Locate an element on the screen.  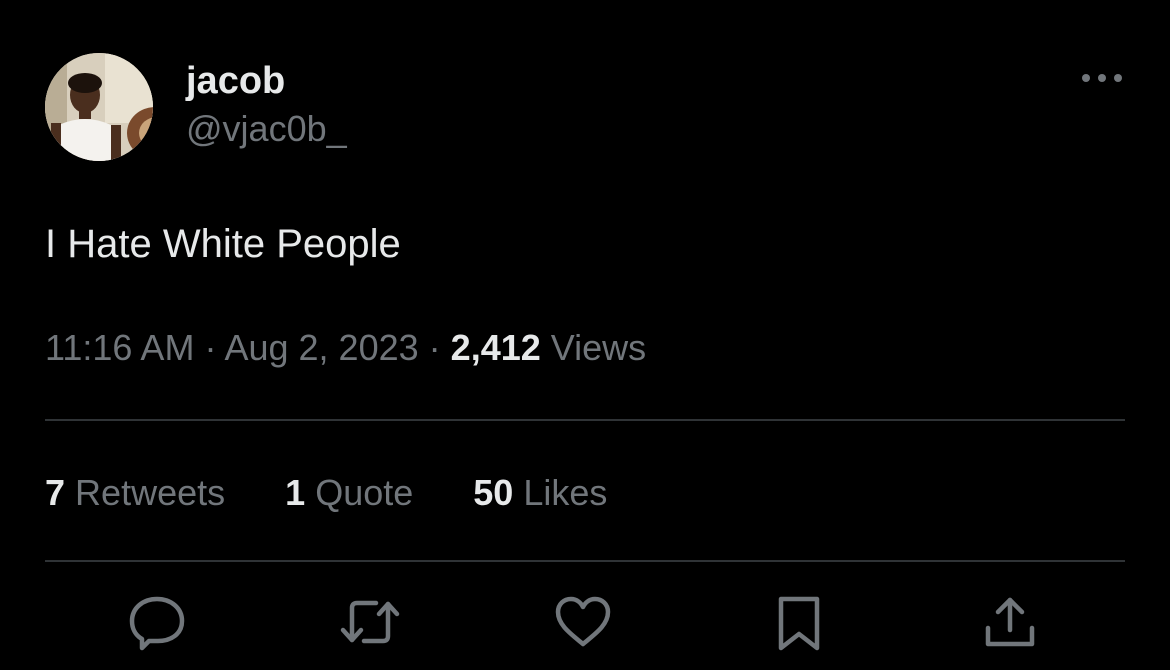
tweet-time: 11:16 AM is located at coordinates (119, 347).